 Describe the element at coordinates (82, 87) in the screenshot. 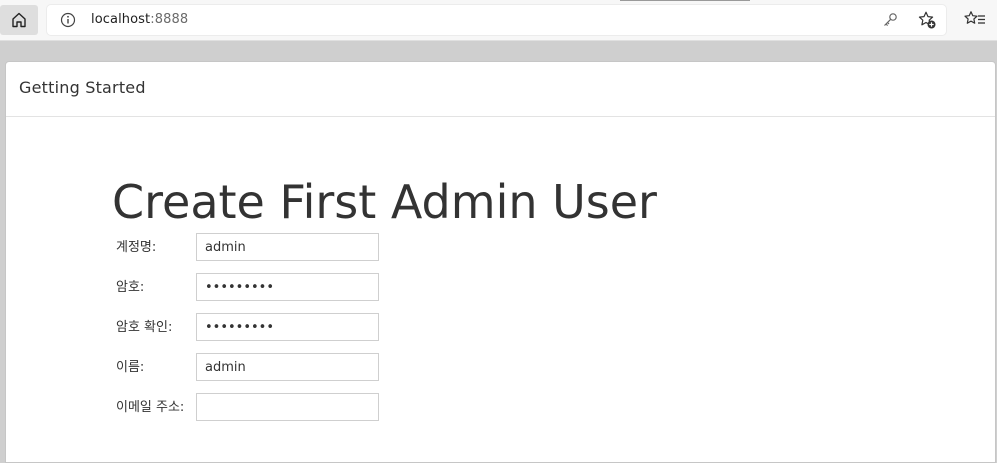

I see `panel-title: Getting Started` at that location.